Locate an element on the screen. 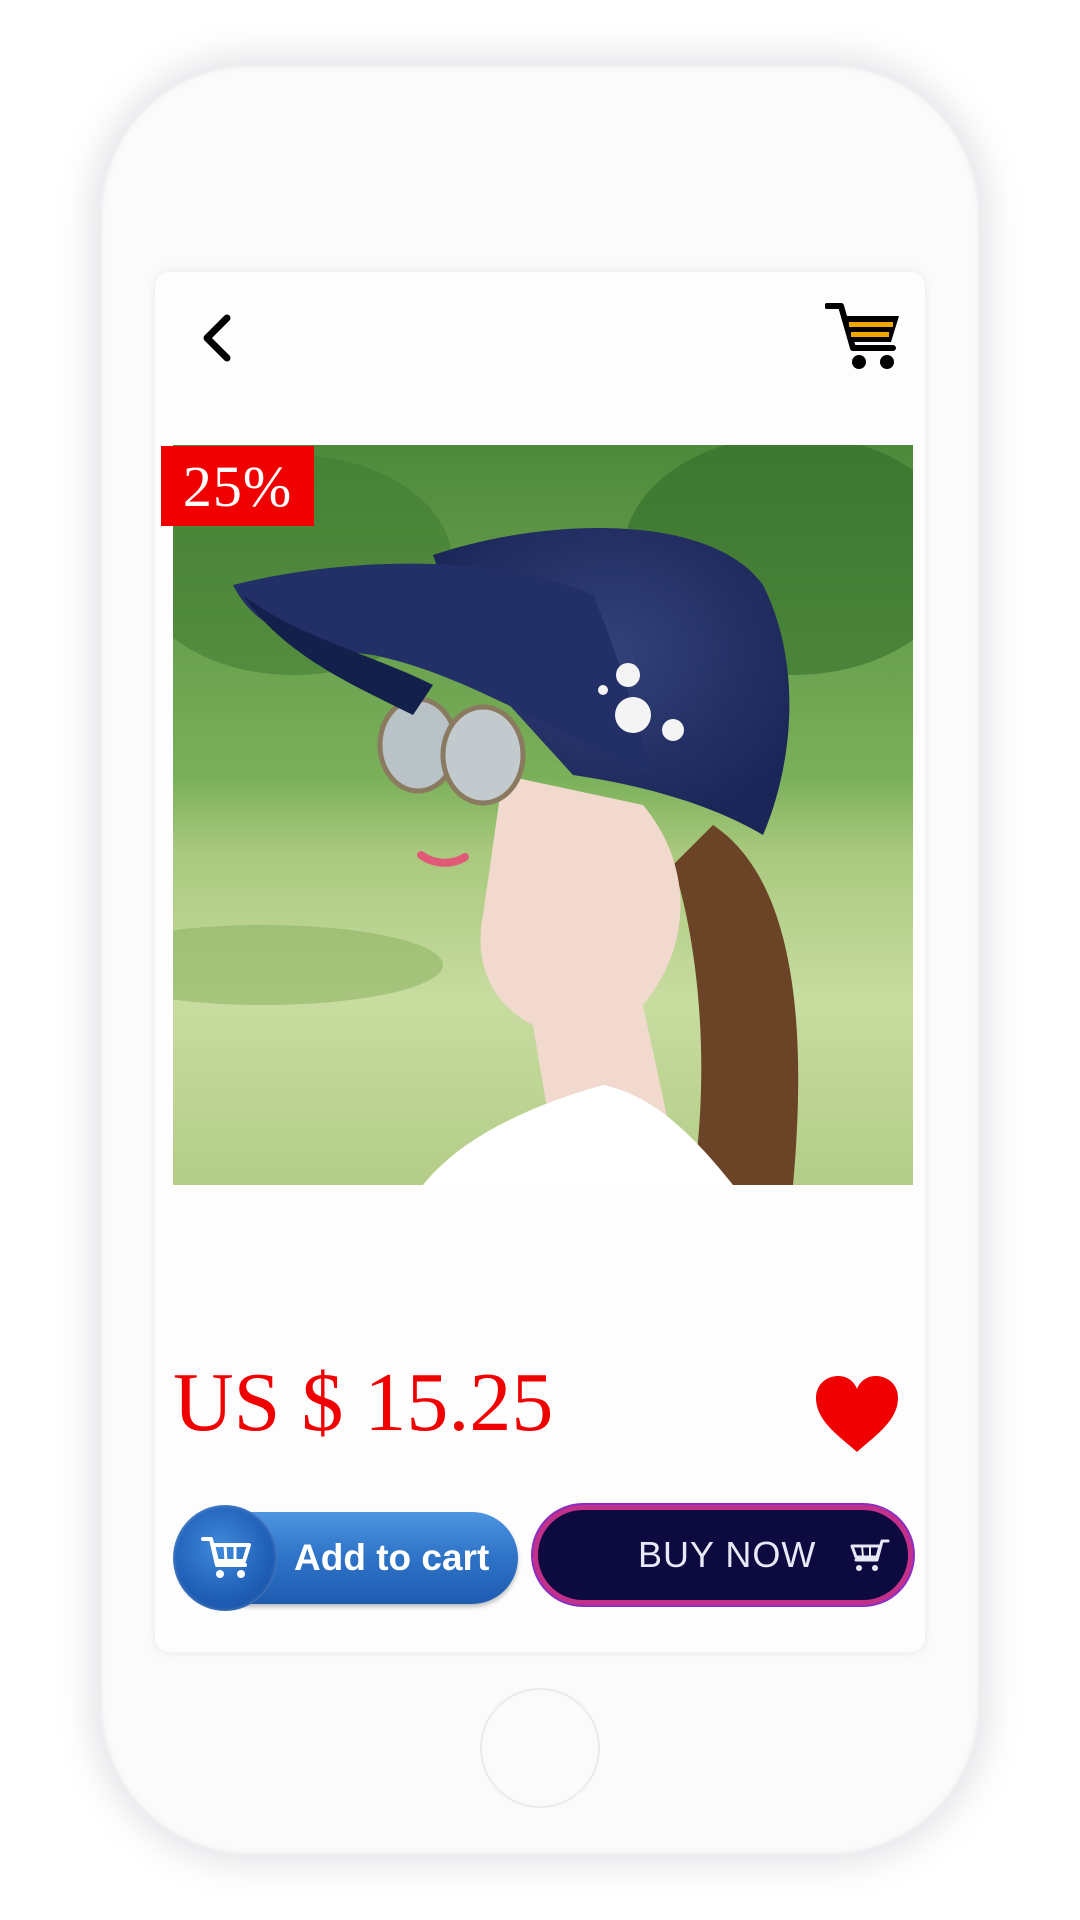 The height and width of the screenshot is (1920, 1080). add-to-cart-button: Add to cart is located at coordinates (345, 1558).